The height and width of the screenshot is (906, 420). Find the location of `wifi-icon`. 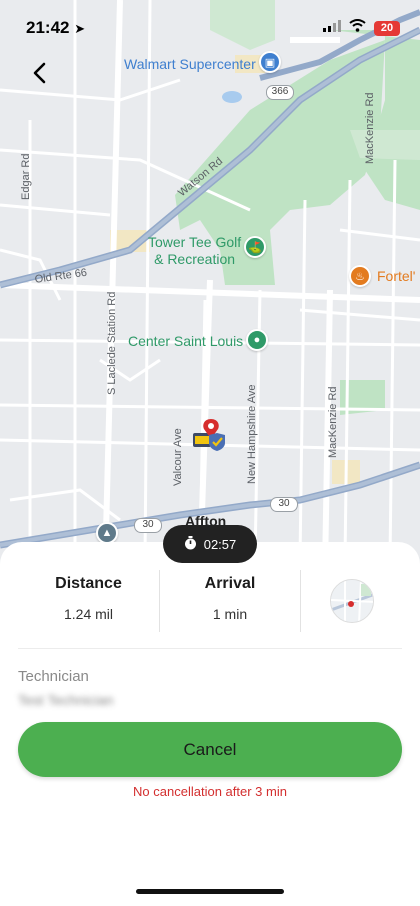

wifi-icon is located at coordinates (357, 28).